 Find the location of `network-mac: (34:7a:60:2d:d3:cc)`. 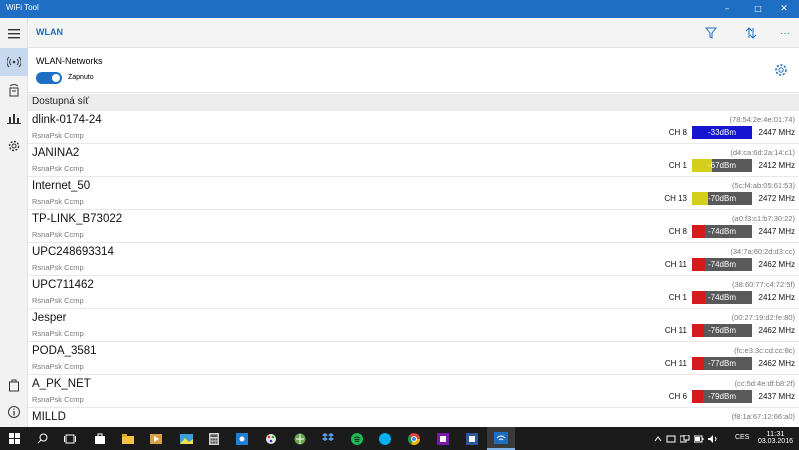

network-mac: (34:7a:60:2d:d3:cc) is located at coordinates (762, 251).